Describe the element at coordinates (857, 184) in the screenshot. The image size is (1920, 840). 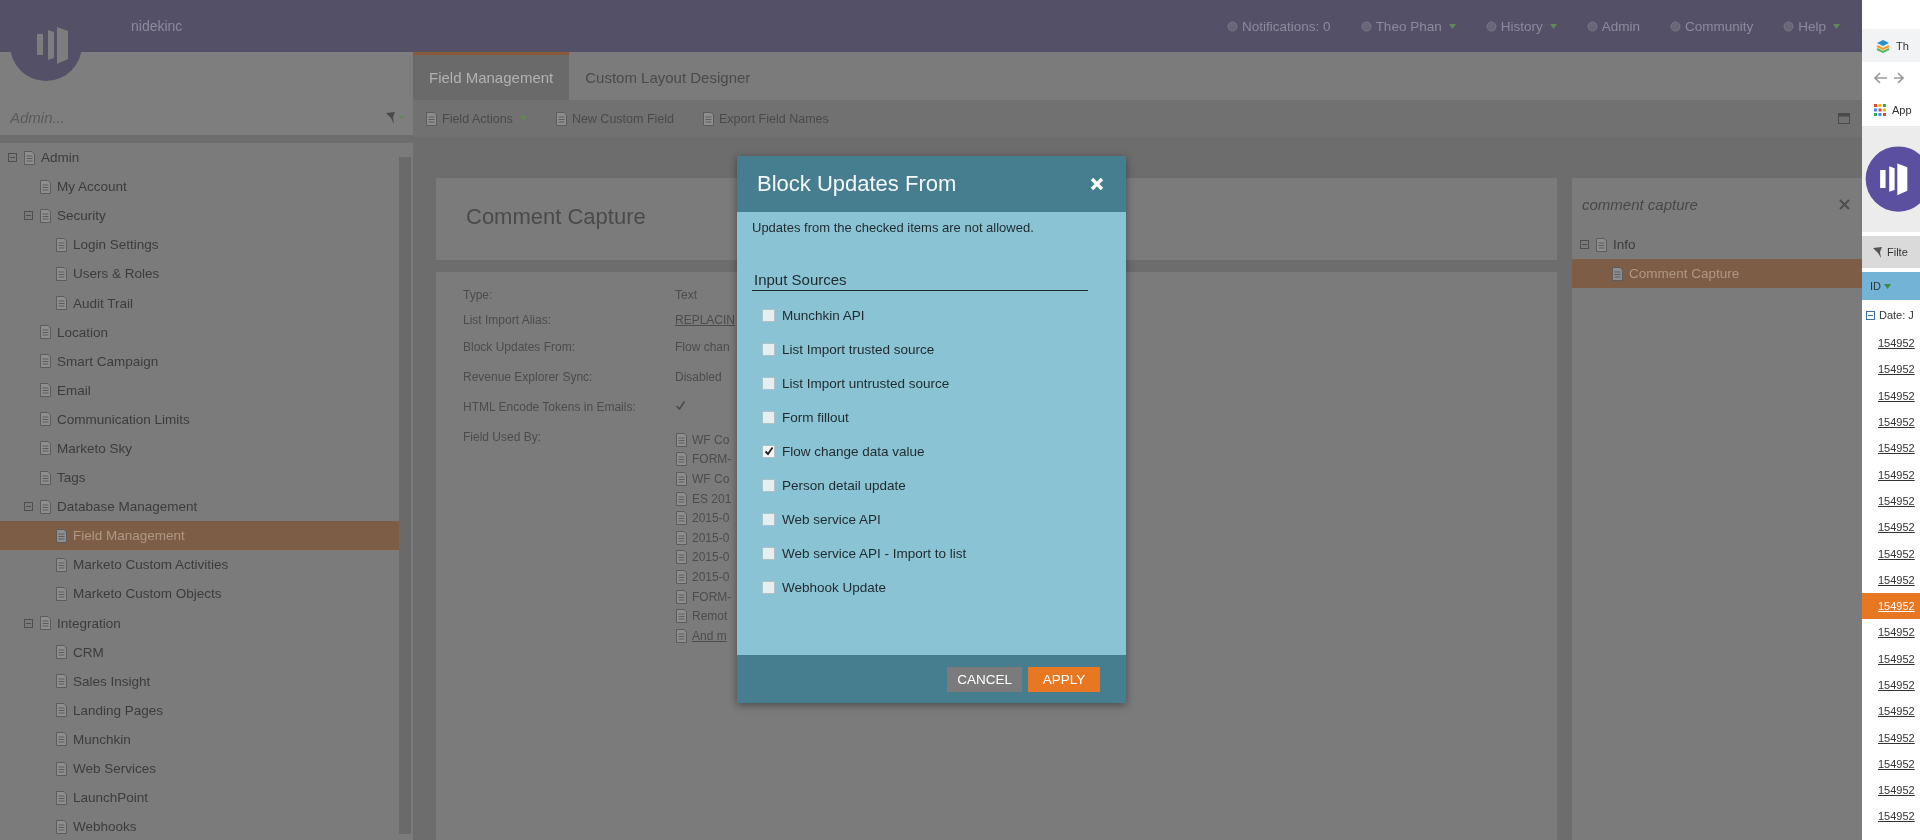
I see `dialog-title: Block Updates From` at that location.